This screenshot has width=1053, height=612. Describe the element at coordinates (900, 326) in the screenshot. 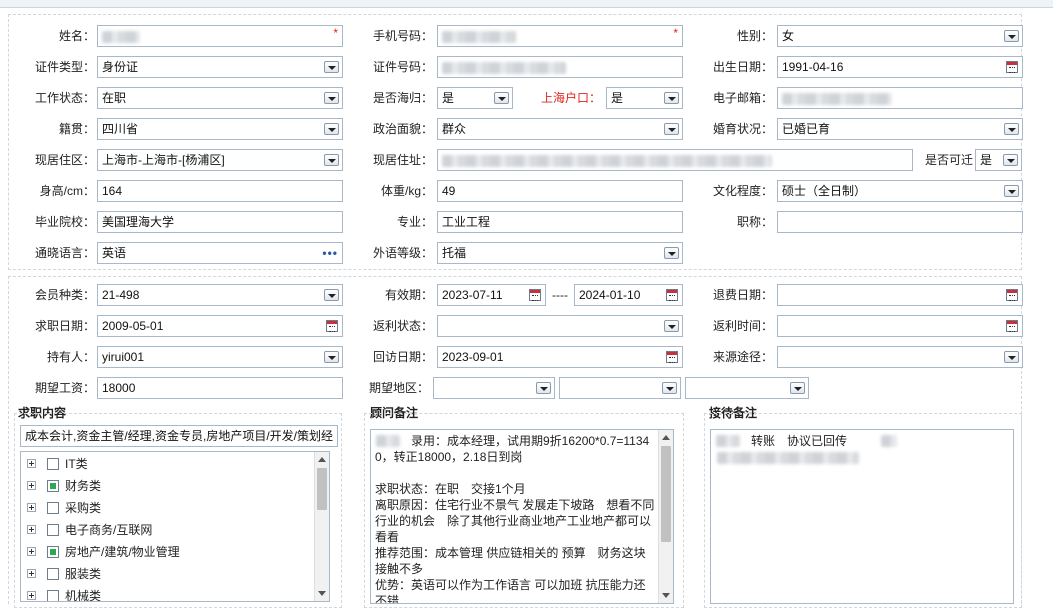

I see `rebate-time-field` at that location.